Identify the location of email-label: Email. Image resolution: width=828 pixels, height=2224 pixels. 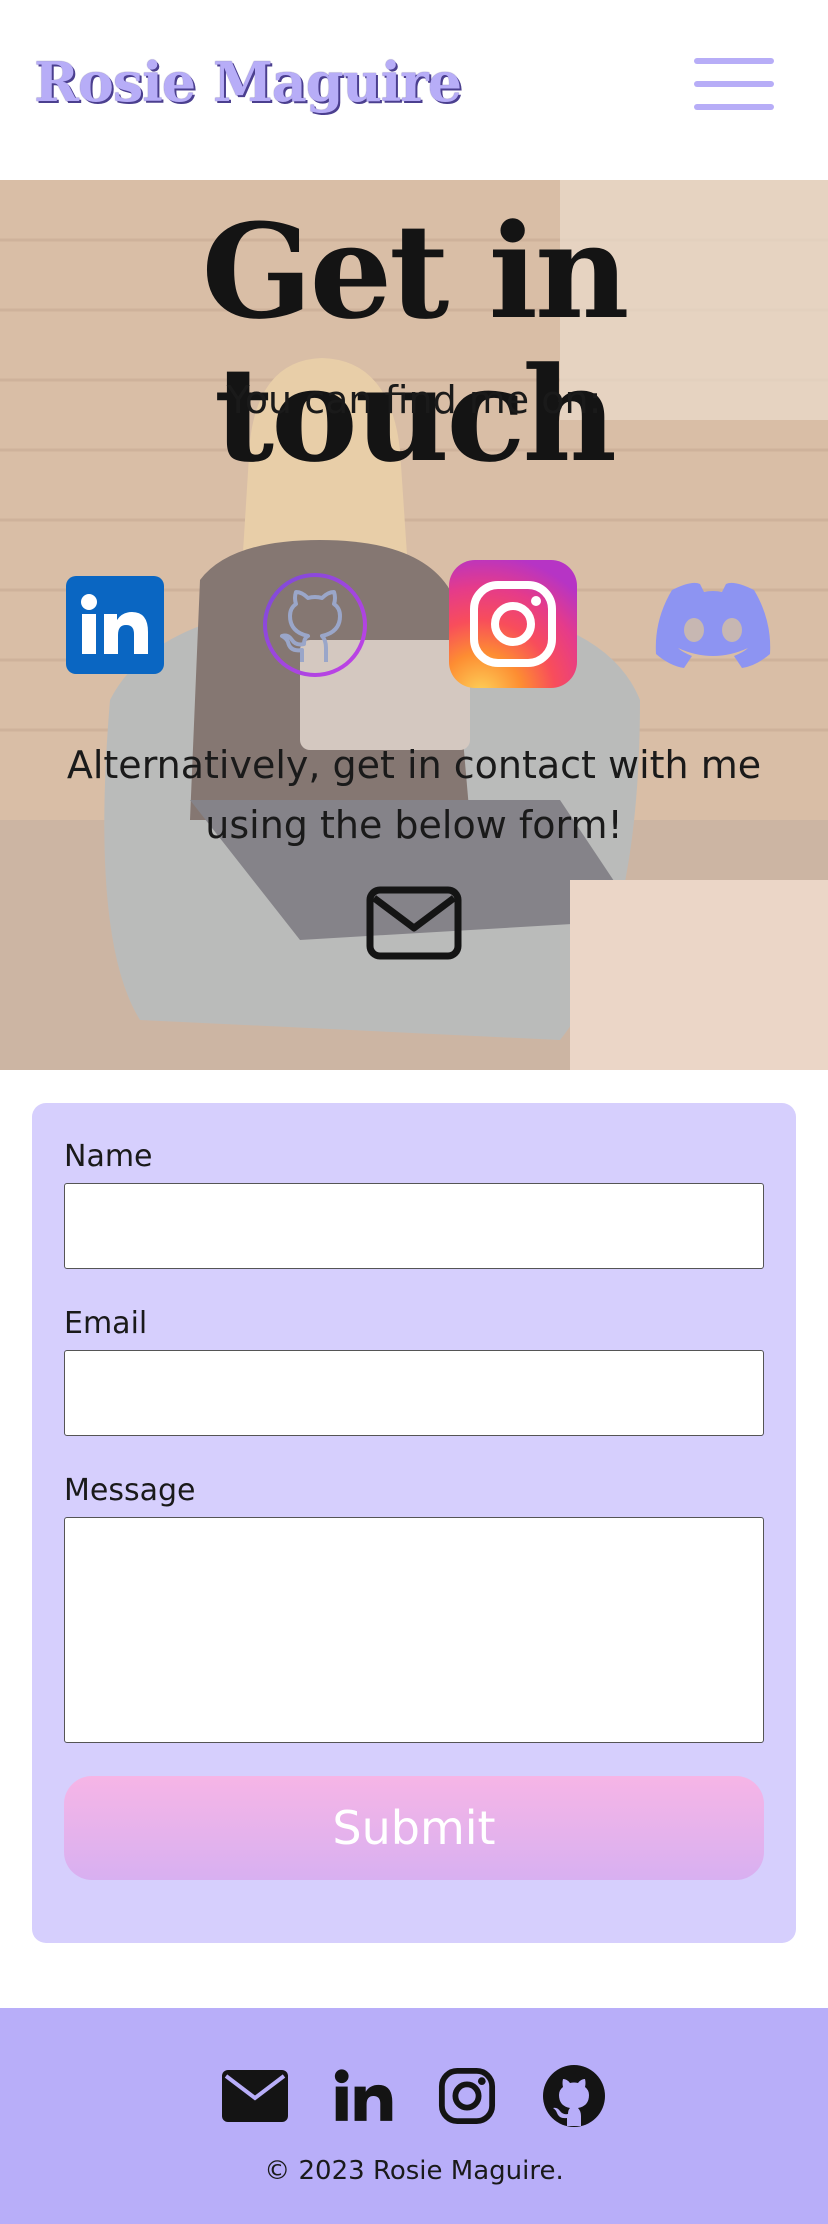
(106, 1323).